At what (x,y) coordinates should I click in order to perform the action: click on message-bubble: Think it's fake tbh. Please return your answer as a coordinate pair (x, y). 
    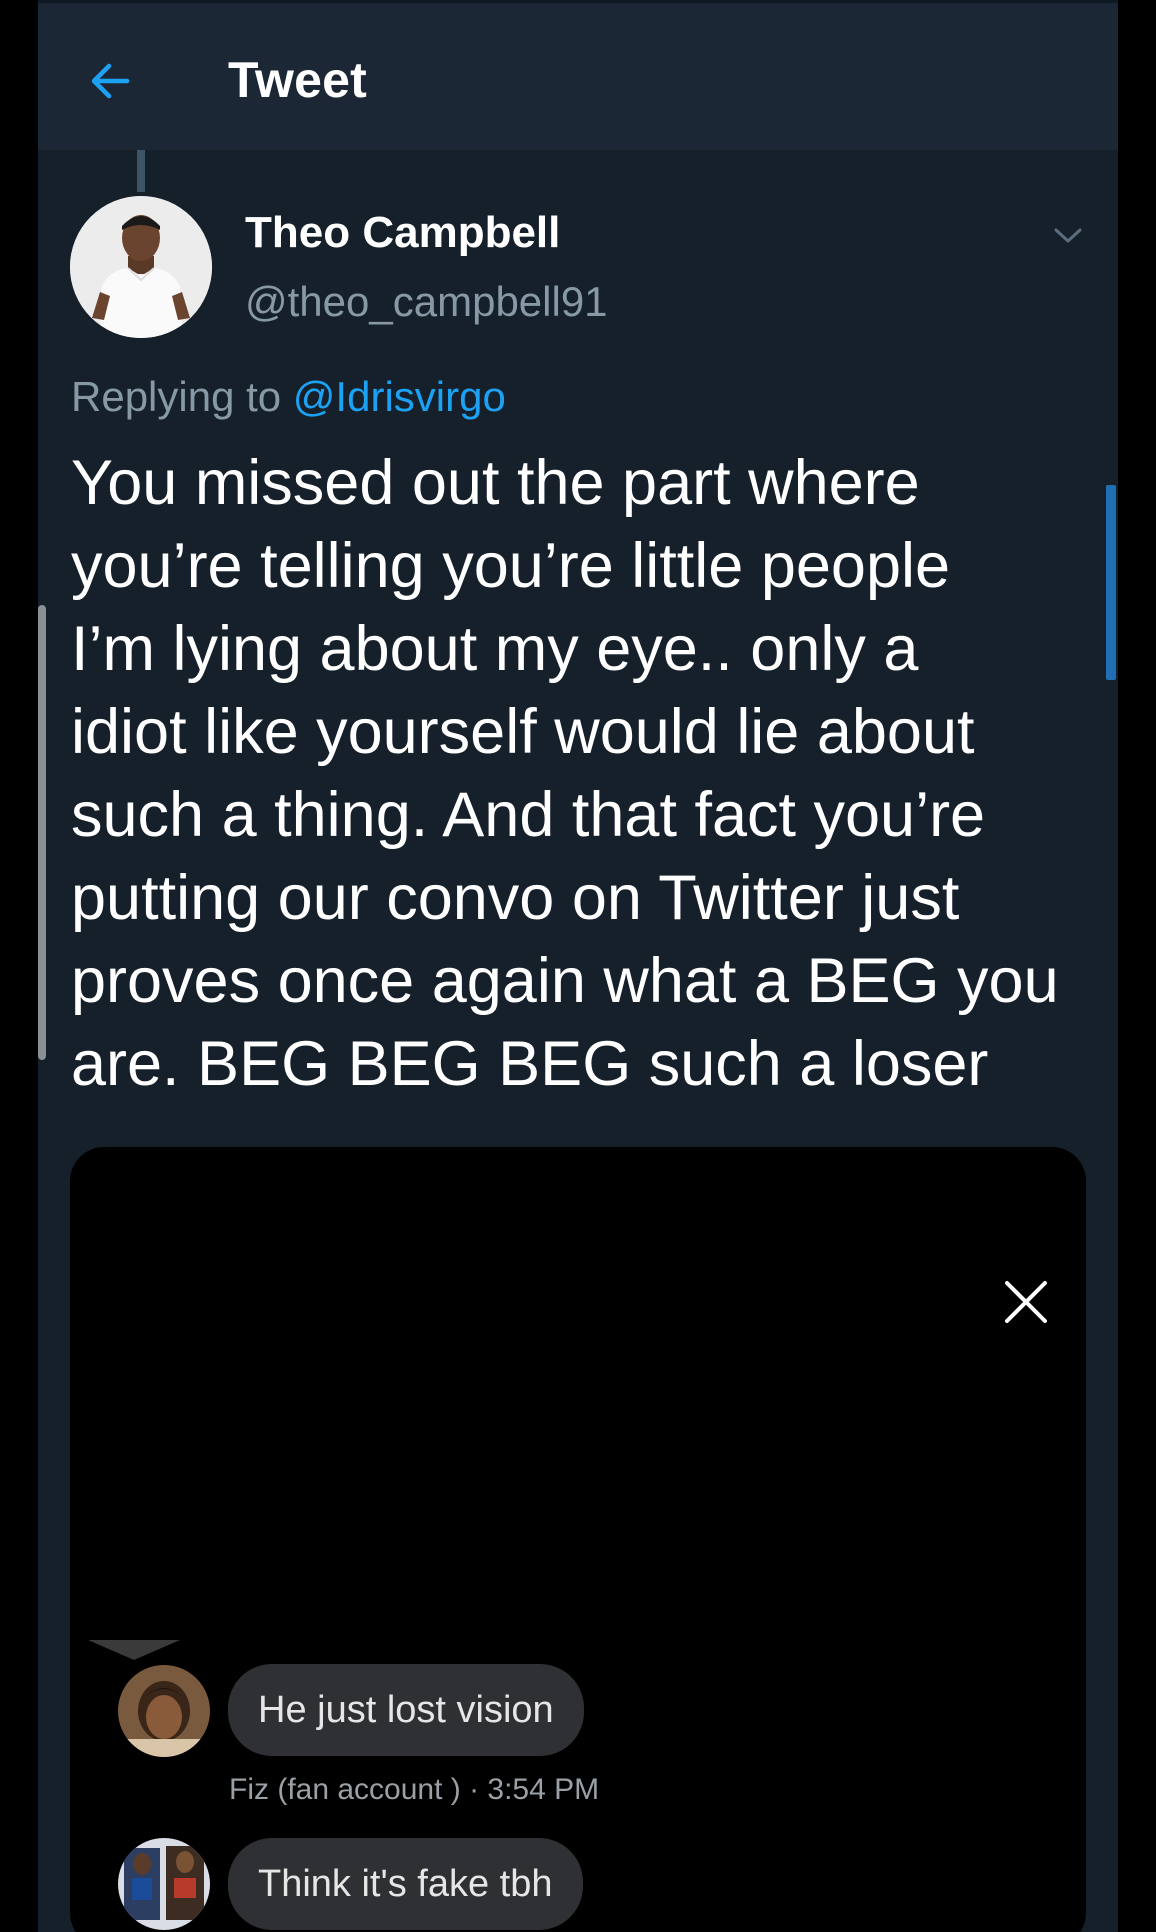
    Looking at the image, I should click on (405, 1884).